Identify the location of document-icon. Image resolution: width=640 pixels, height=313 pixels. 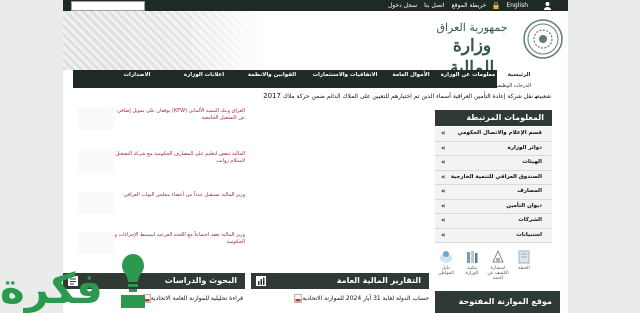
(298, 298).